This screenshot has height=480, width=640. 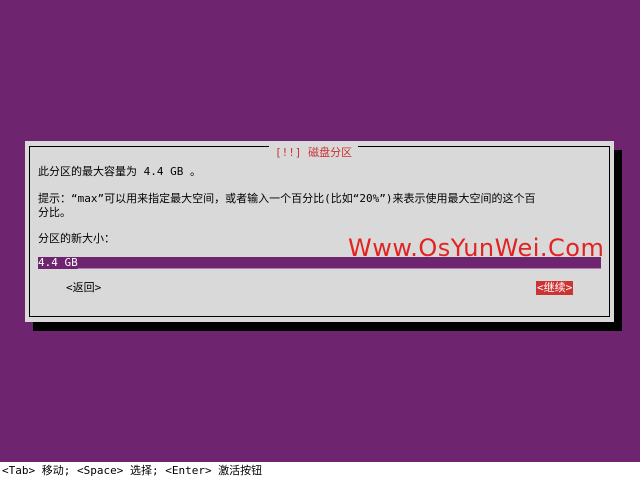 What do you see at coordinates (320, 471) in the screenshot?
I see `status-bar-hint: <Tab> 移动; <Space> 选择; <Enter> 激活按钮` at bounding box center [320, 471].